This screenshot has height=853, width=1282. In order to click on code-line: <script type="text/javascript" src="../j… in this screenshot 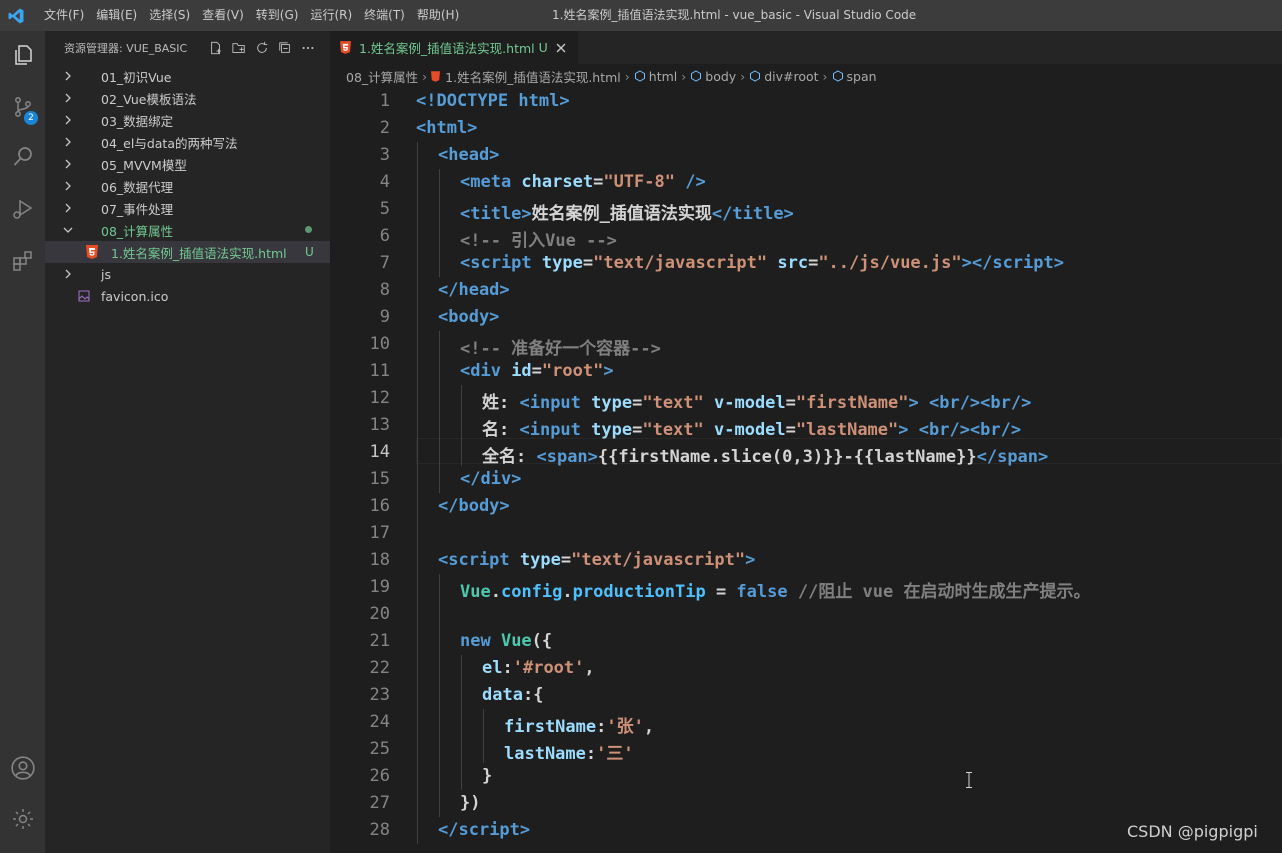, I will do `click(762, 263)`.